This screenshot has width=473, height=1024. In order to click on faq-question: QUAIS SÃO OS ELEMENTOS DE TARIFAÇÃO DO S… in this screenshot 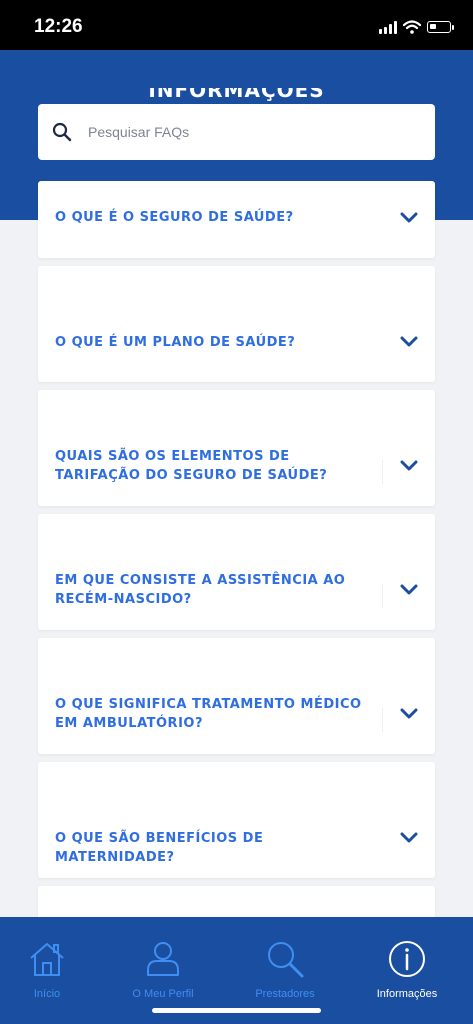, I will do `click(191, 466)`.